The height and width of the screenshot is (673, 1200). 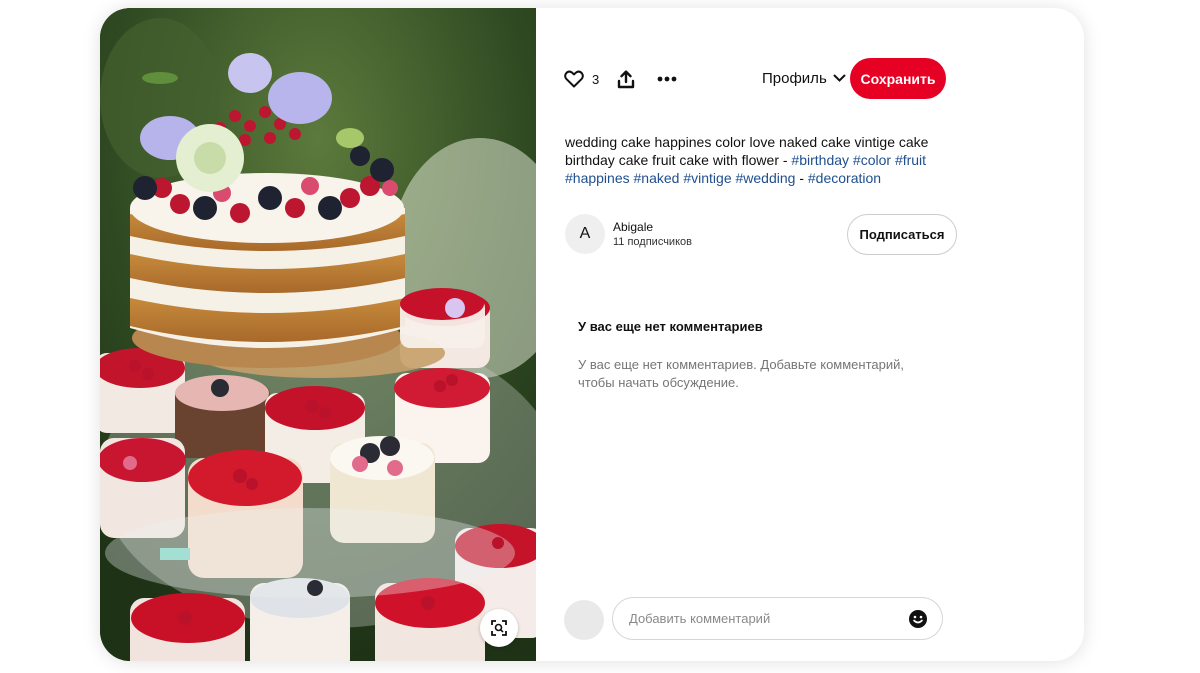 I want to click on chevron-down-icon, so click(x=839, y=78).